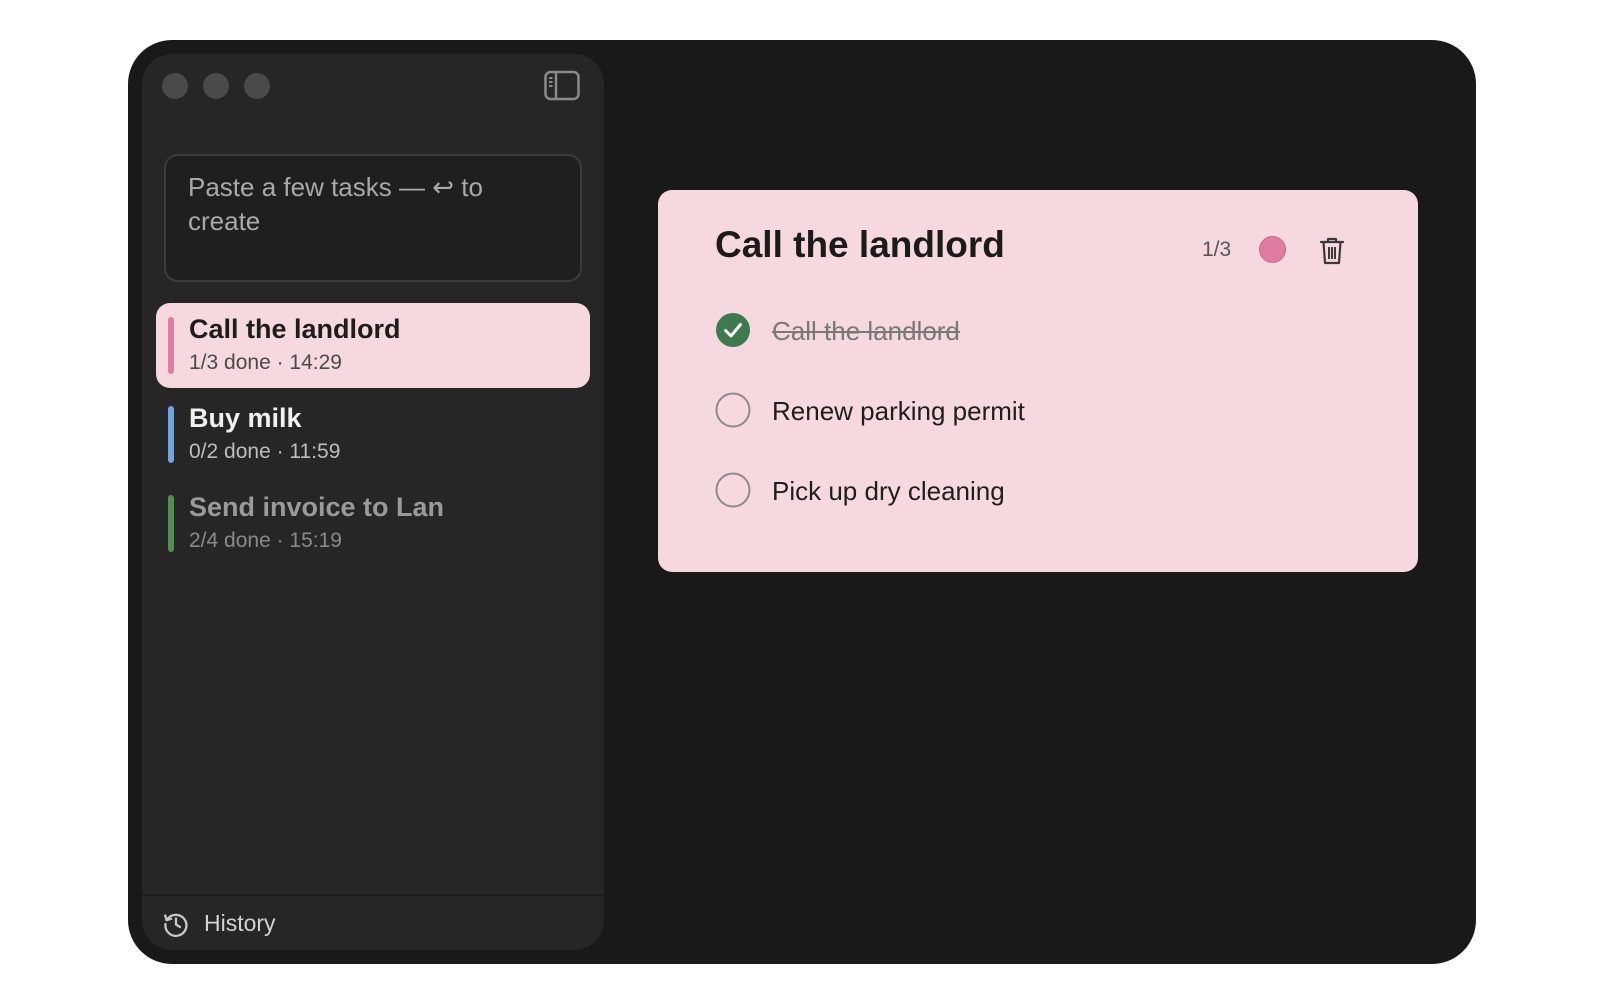 The width and height of the screenshot is (1600, 1000). What do you see at coordinates (265, 362) in the screenshot?
I see `task-meta: 1/3 done · 14:29` at bounding box center [265, 362].